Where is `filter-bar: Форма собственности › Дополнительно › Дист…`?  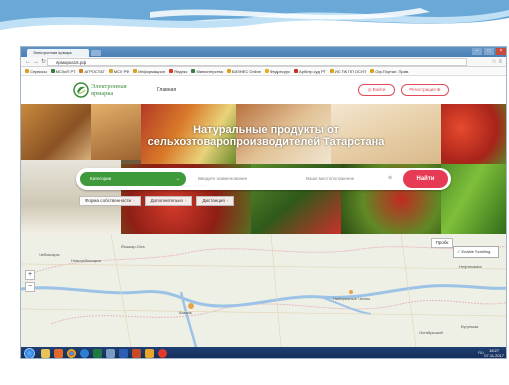
filter-bar: Форма собственности › Дополнительно › Дист… is located at coordinates (157, 201).